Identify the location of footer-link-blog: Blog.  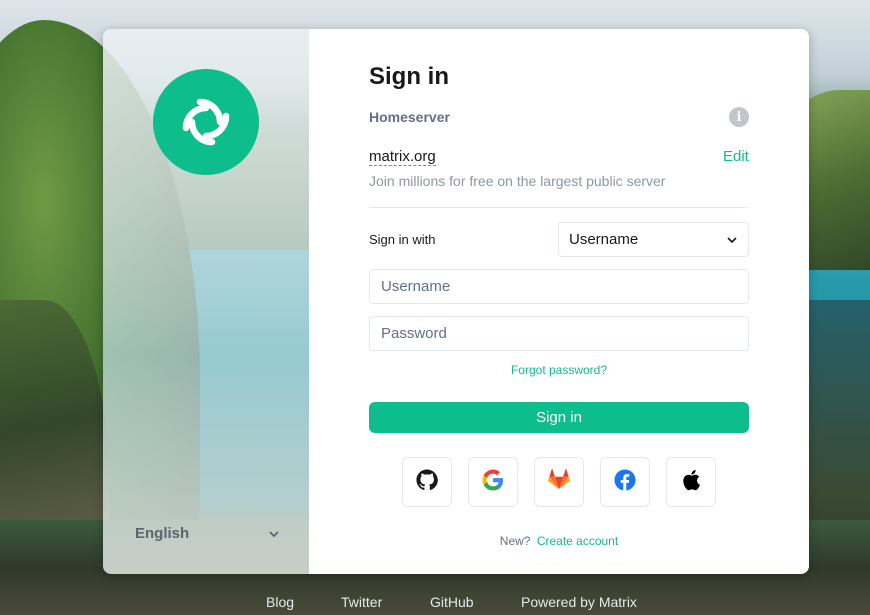
(280, 602).